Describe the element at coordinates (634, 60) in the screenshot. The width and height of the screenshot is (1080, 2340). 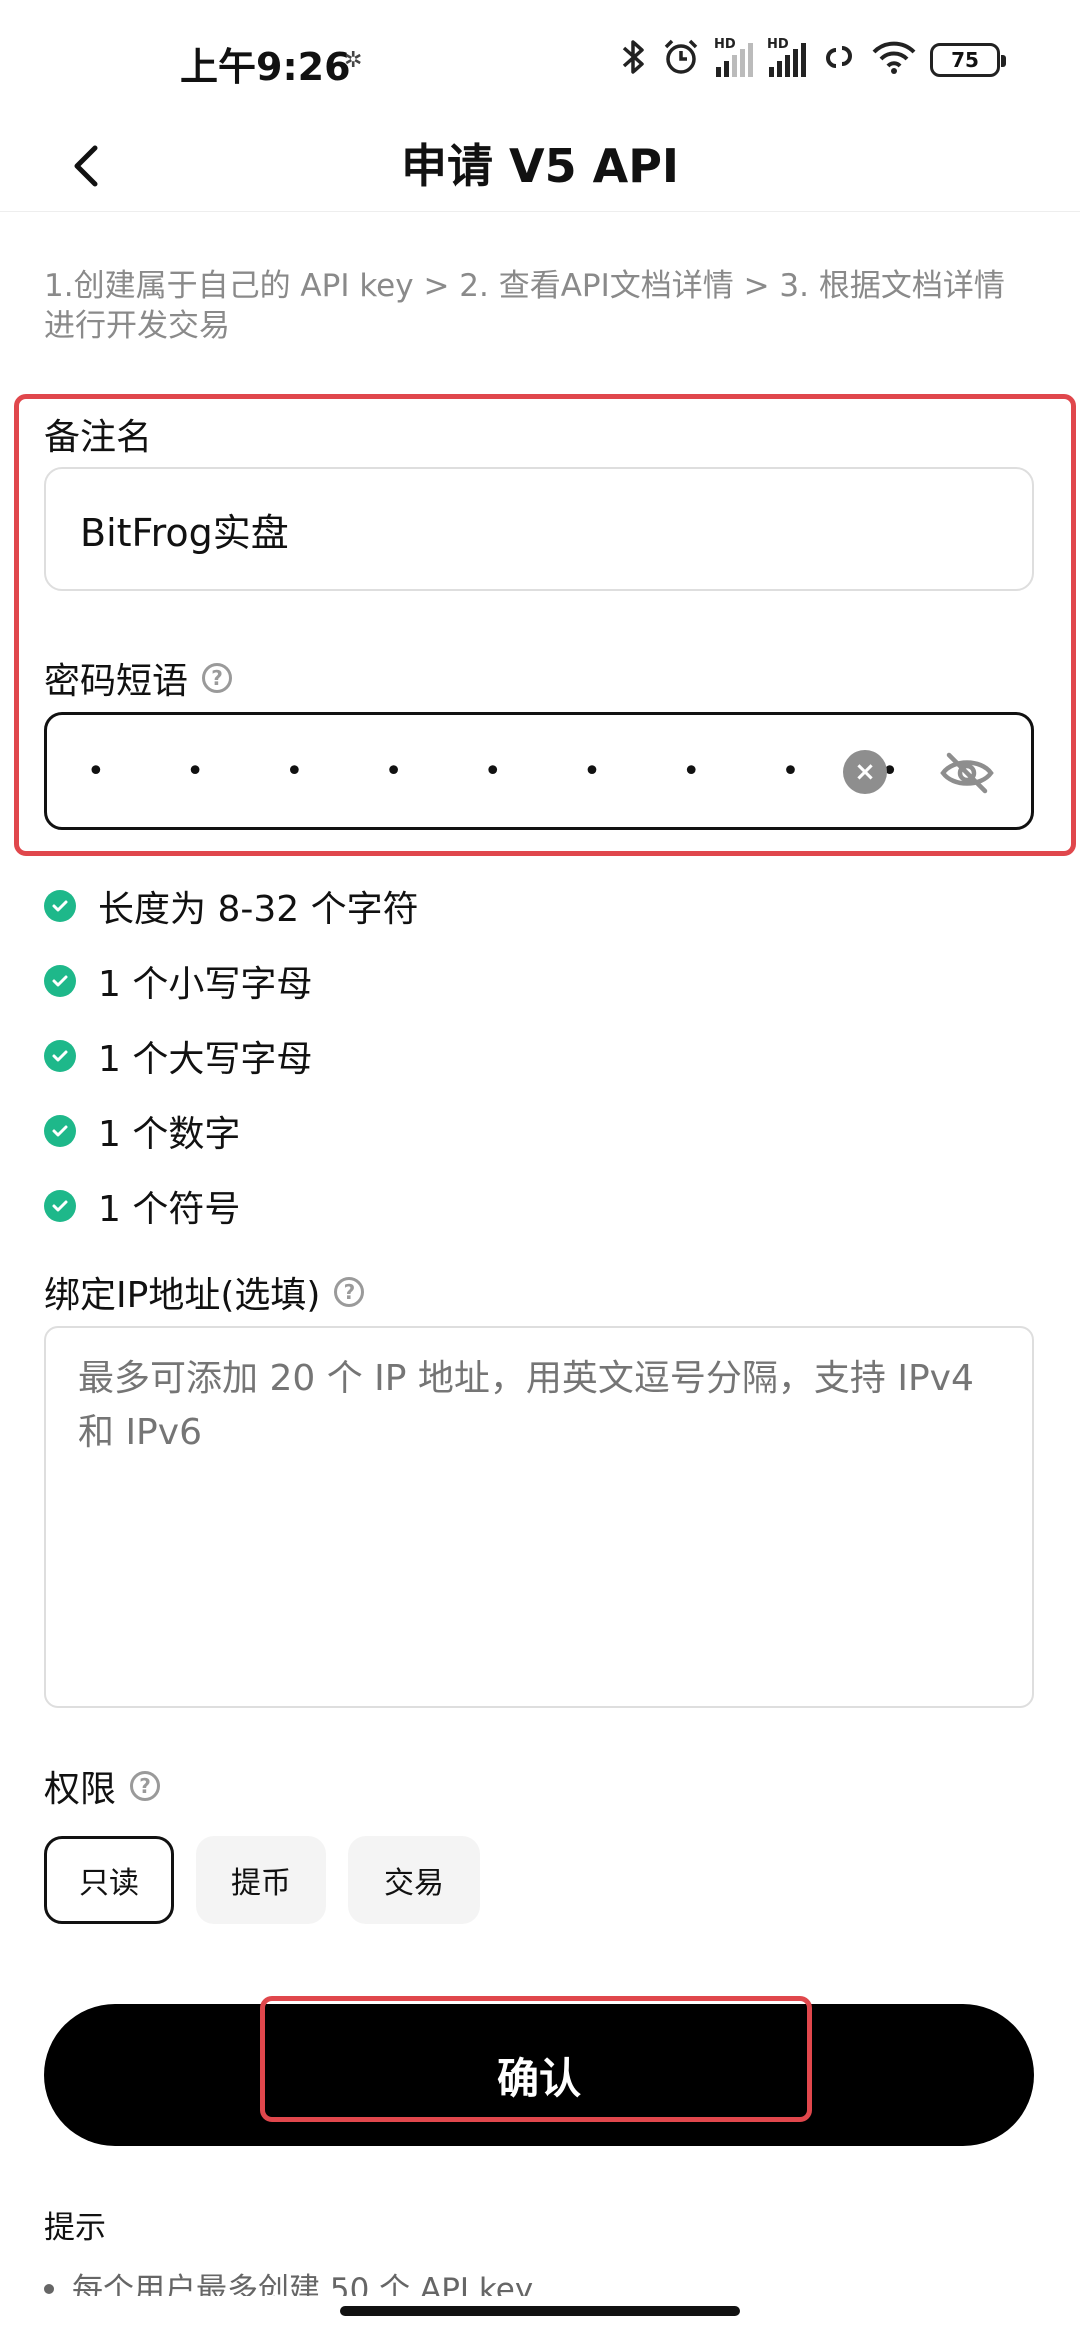
I see `bluetooth-icon` at that location.